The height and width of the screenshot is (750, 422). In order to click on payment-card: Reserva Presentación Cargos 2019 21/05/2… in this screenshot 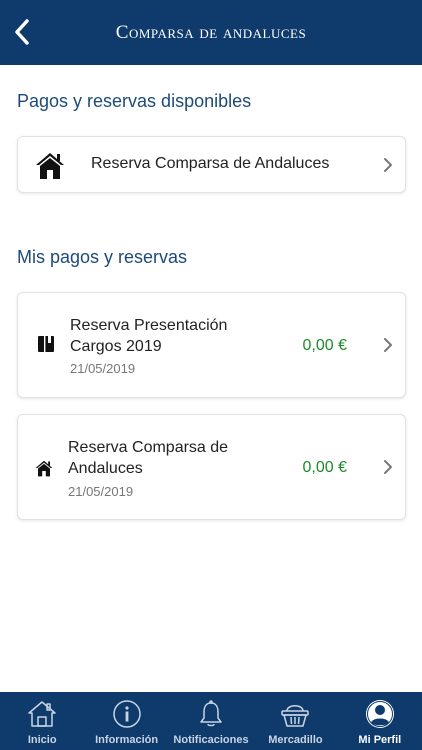, I will do `click(211, 345)`.